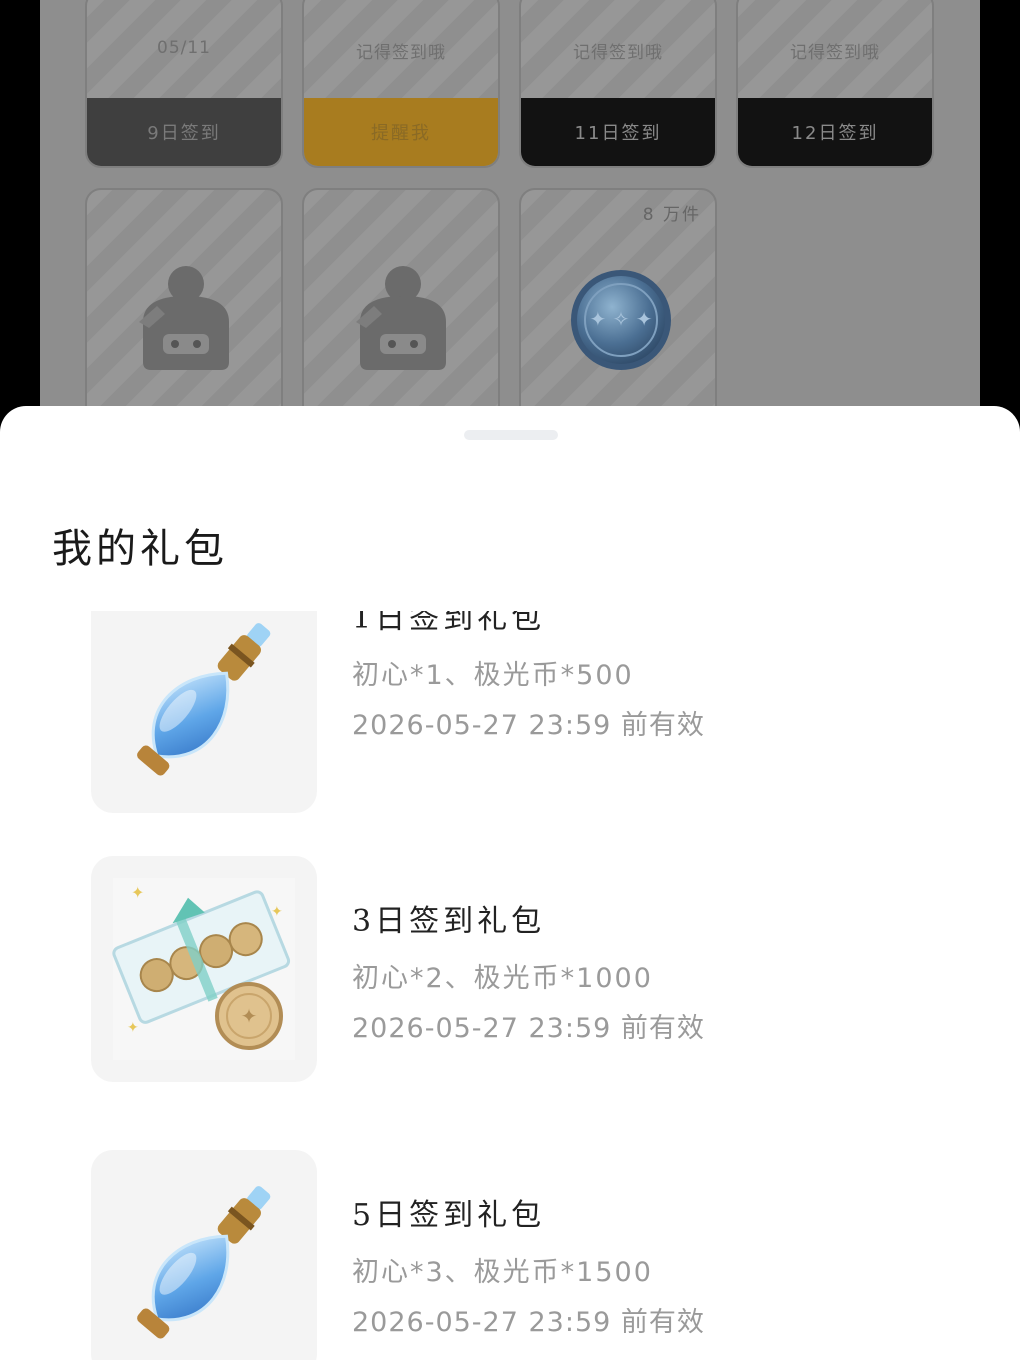  I want to click on day-status-bar: 9日签到, so click(184, 132).